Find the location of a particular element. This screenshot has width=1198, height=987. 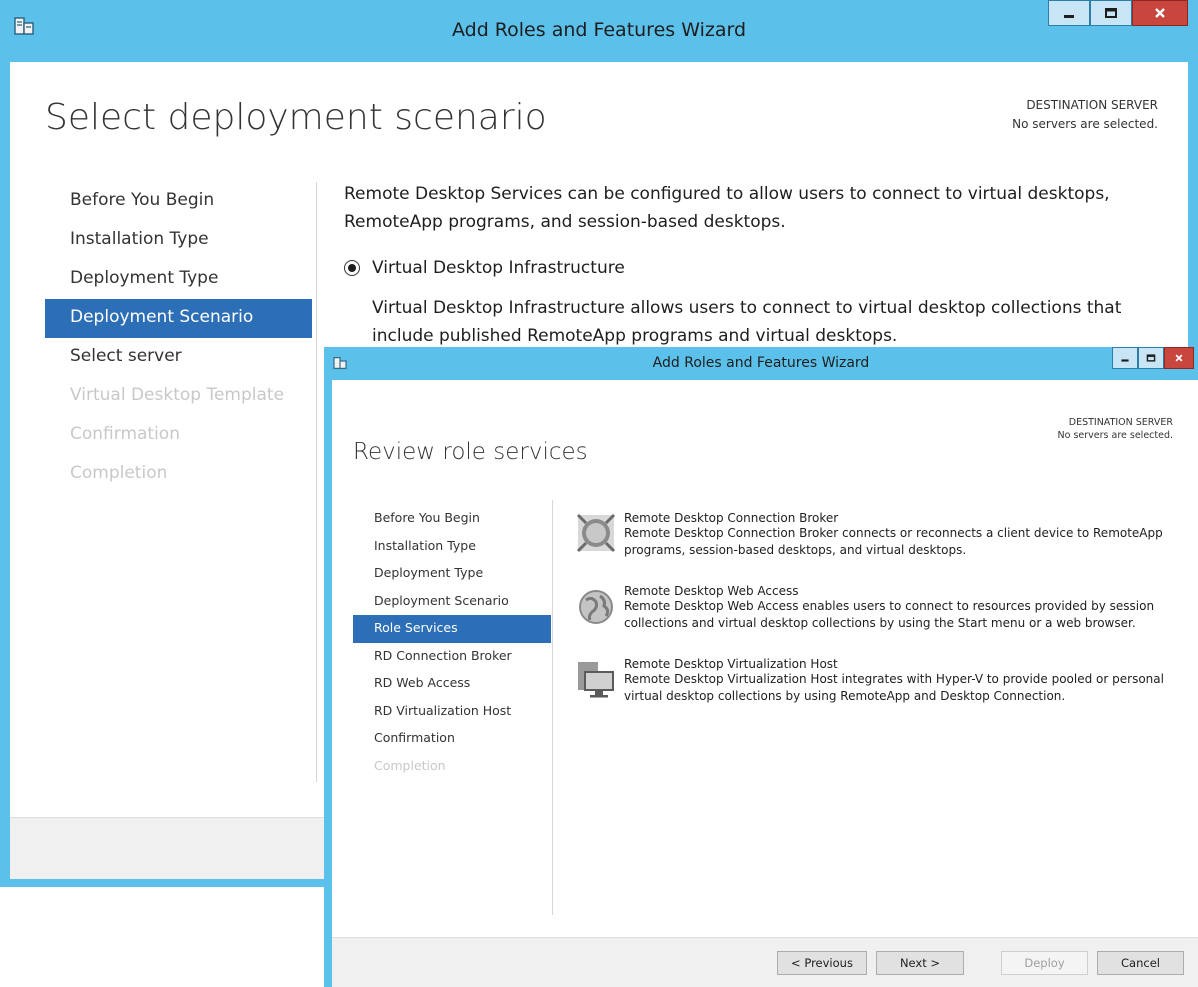

nav-item-role-services: Role Services is located at coordinates (452, 629).